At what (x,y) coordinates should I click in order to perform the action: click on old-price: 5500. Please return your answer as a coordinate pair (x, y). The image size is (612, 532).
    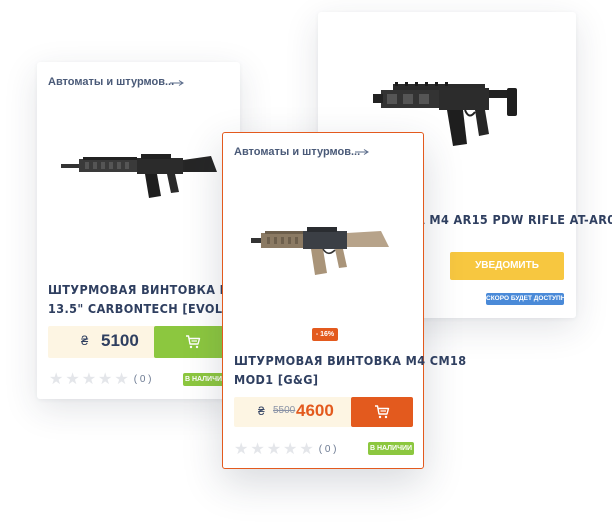
    Looking at the image, I should click on (284, 410).